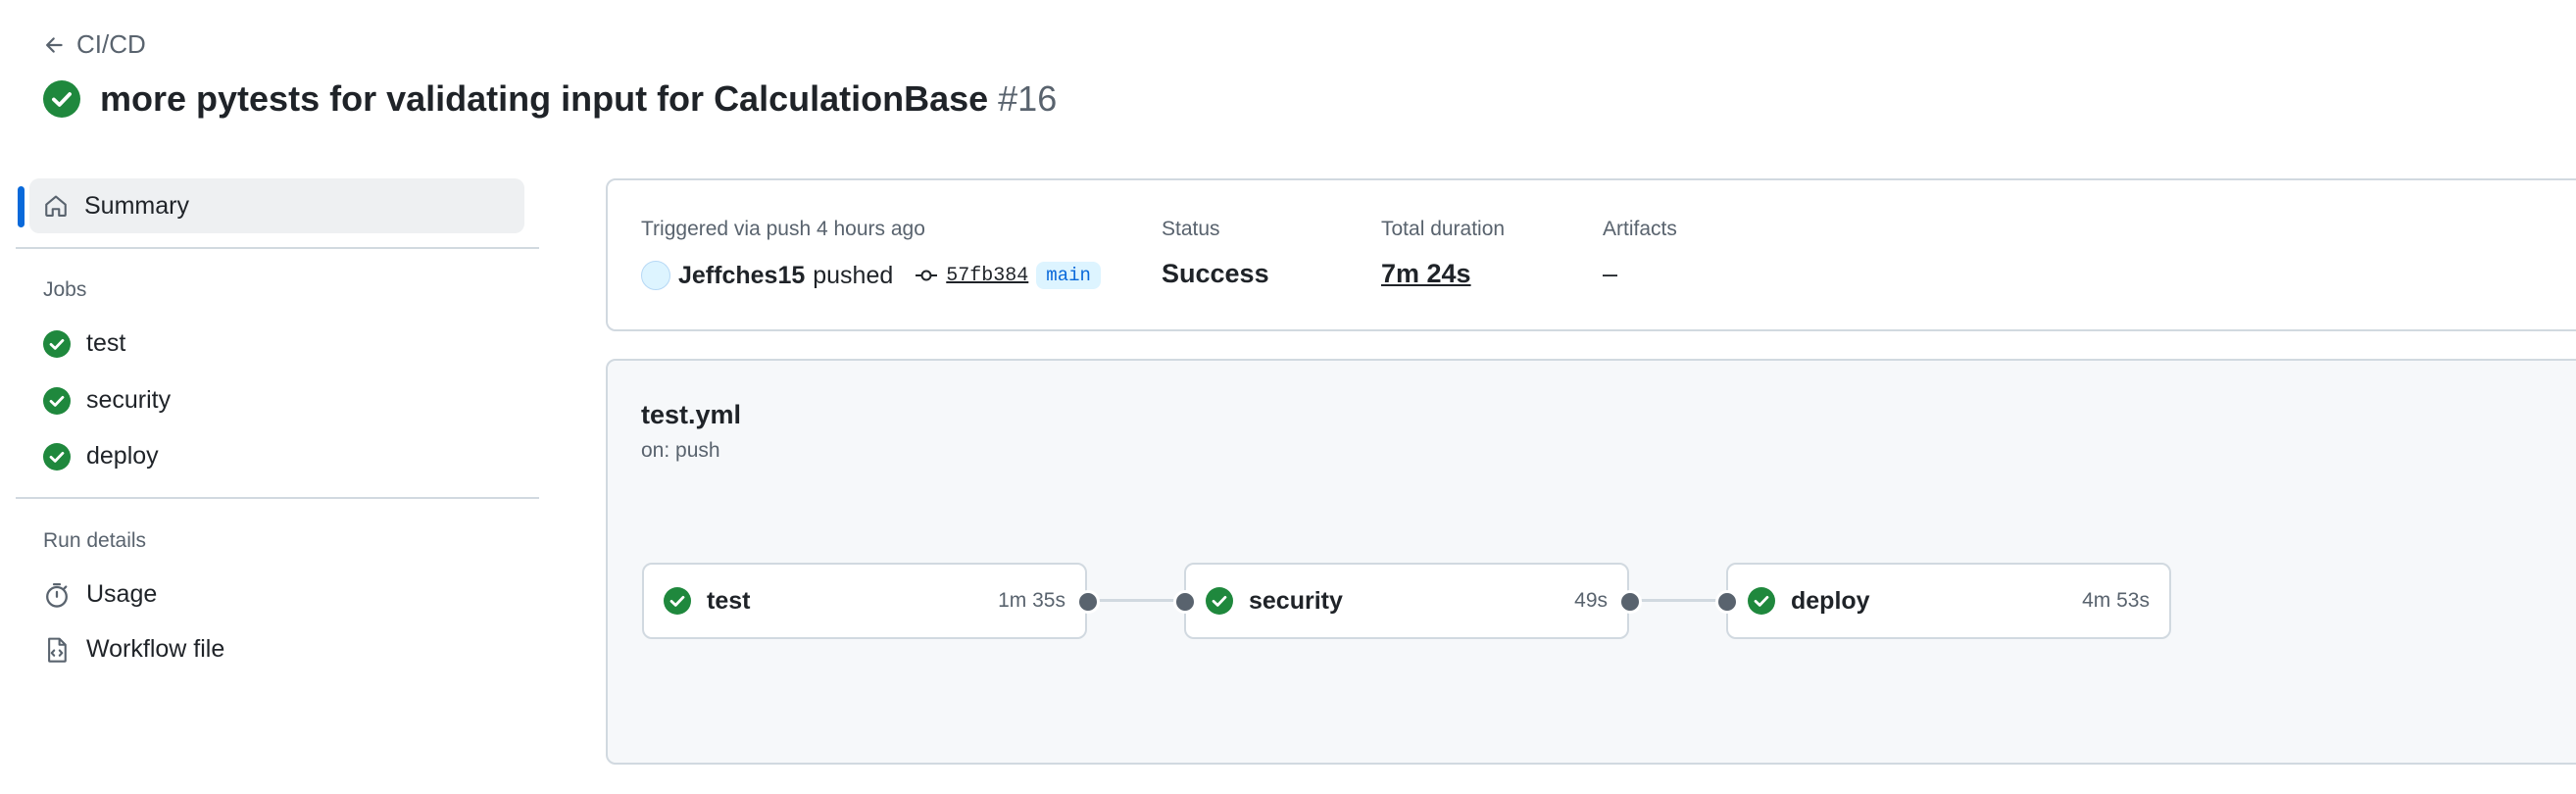  What do you see at coordinates (57, 650) in the screenshot?
I see `file-code-icon` at bounding box center [57, 650].